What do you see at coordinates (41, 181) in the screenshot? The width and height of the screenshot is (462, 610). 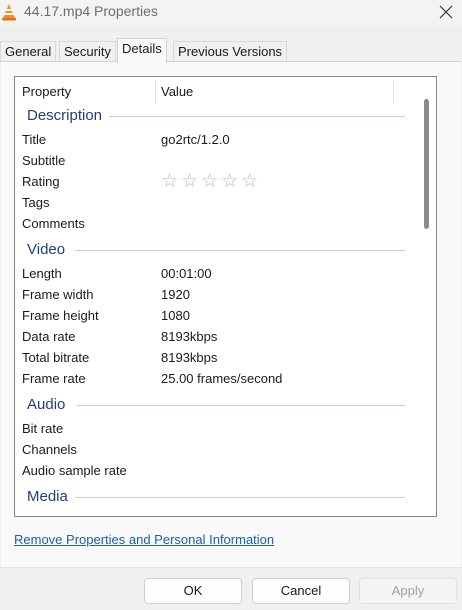 I see `property-rating: Rating` at bounding box center [41, 181].